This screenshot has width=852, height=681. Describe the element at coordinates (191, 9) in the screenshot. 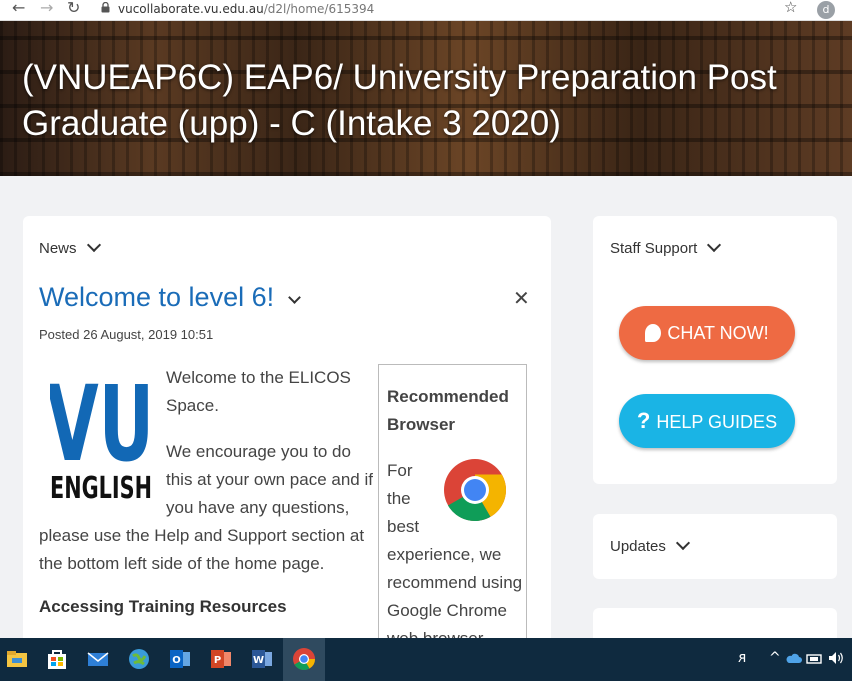

I see `url-domain: vucollaborate.vu.edu.au` at that location.